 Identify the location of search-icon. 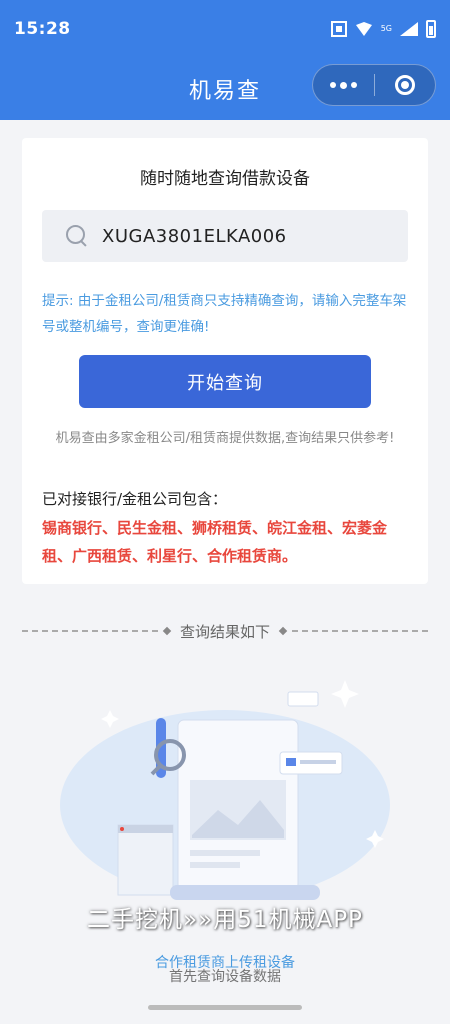
(77, 236).